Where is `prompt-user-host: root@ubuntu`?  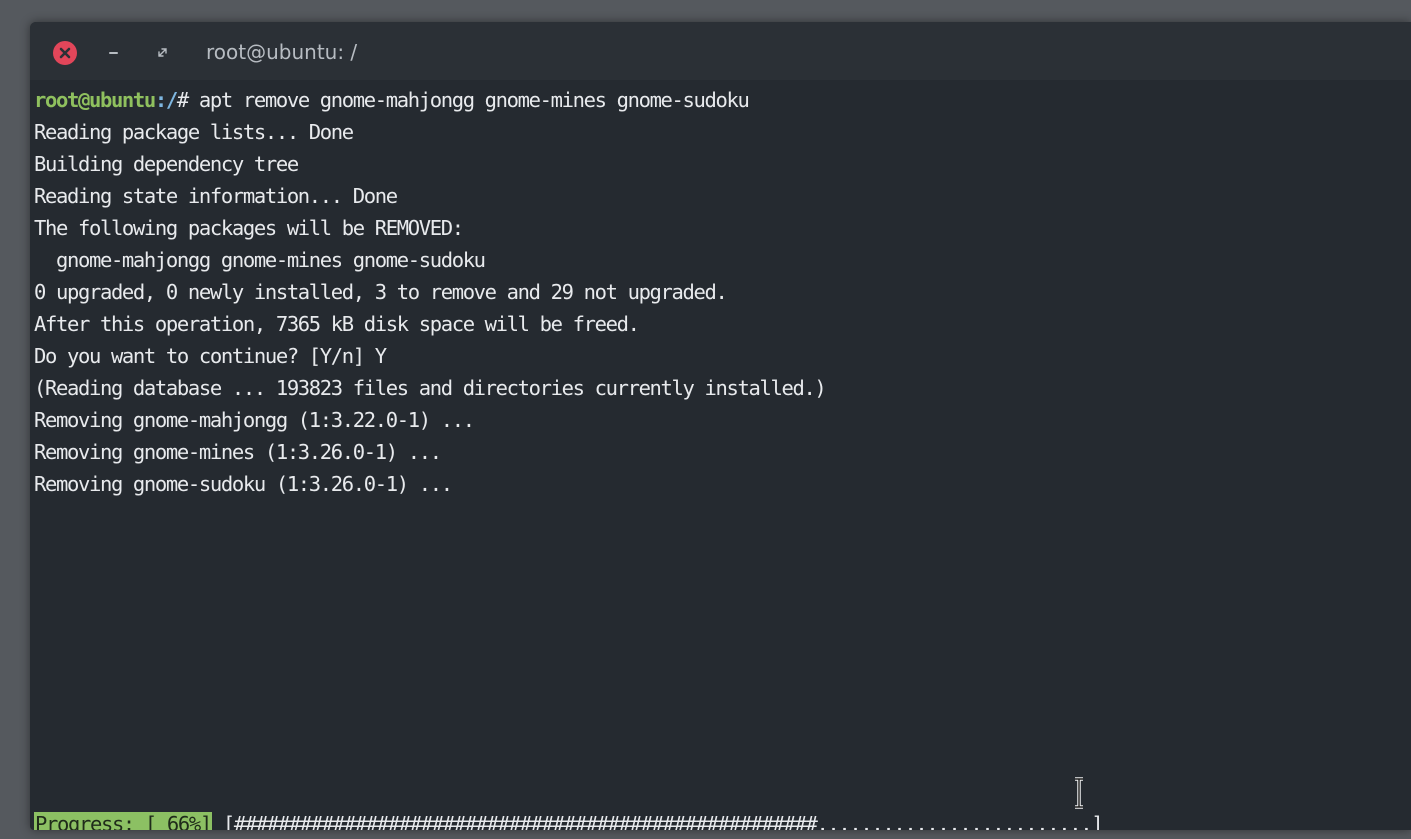
prompt-user-host: root@ubuntu is located at coordinates (95, 100).